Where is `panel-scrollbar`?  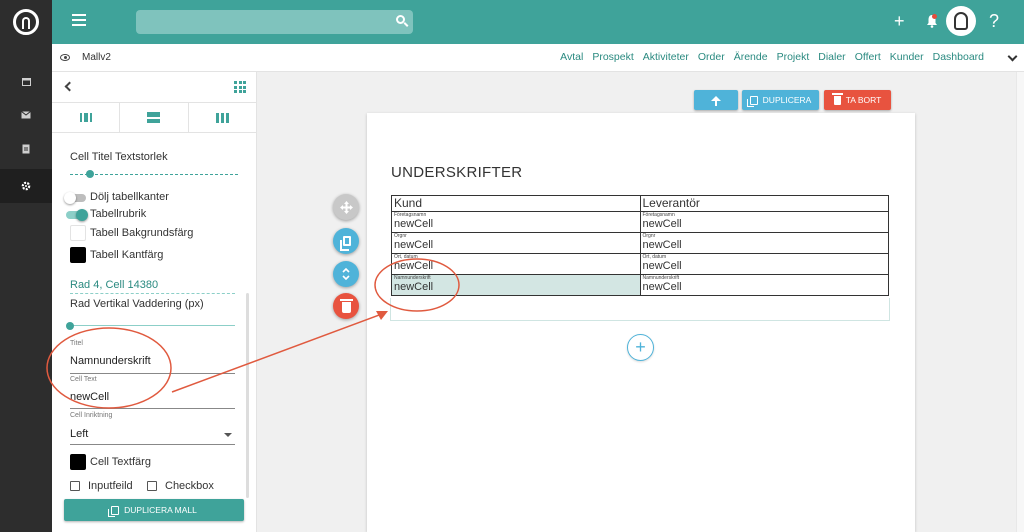
panel-scrollbar is located at coordinates (247, 395).